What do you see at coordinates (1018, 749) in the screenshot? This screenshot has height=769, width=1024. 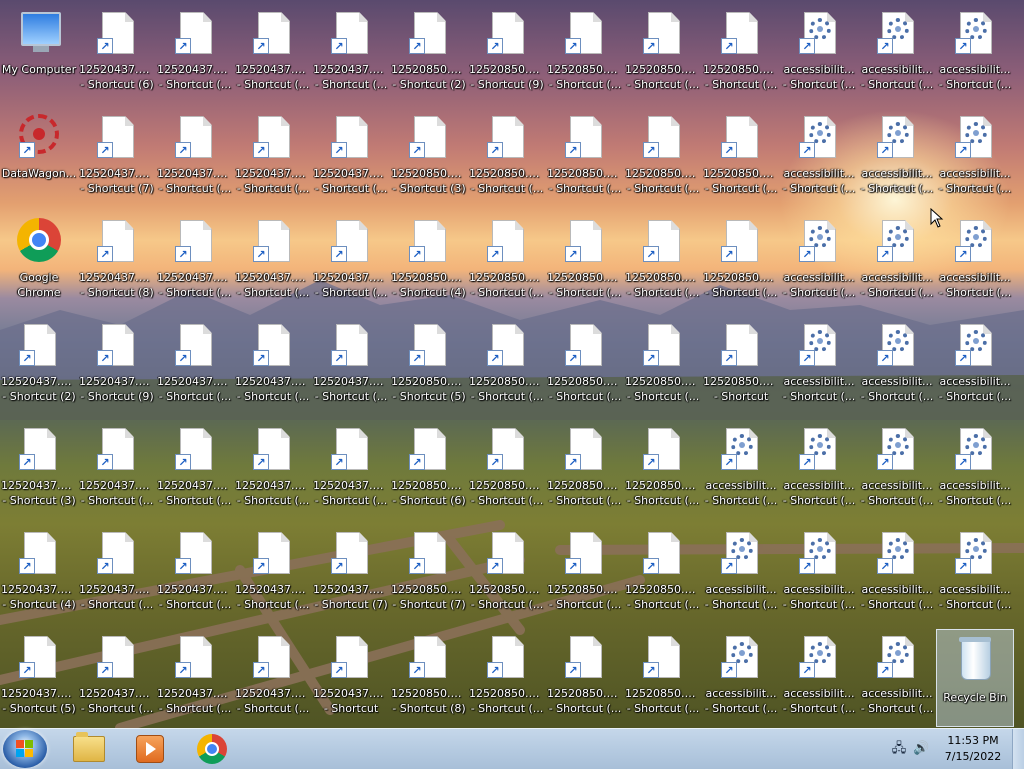 I see `show-desktop-button` at bounding box center [1018, 749].